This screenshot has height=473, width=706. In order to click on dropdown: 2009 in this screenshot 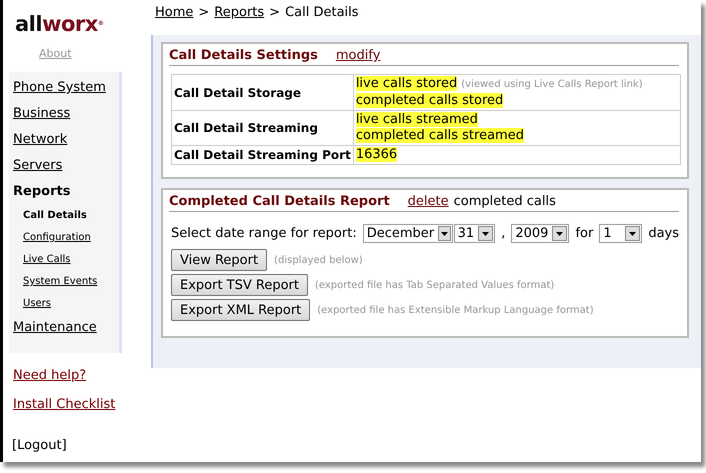, I will do `click(540, 233)`.